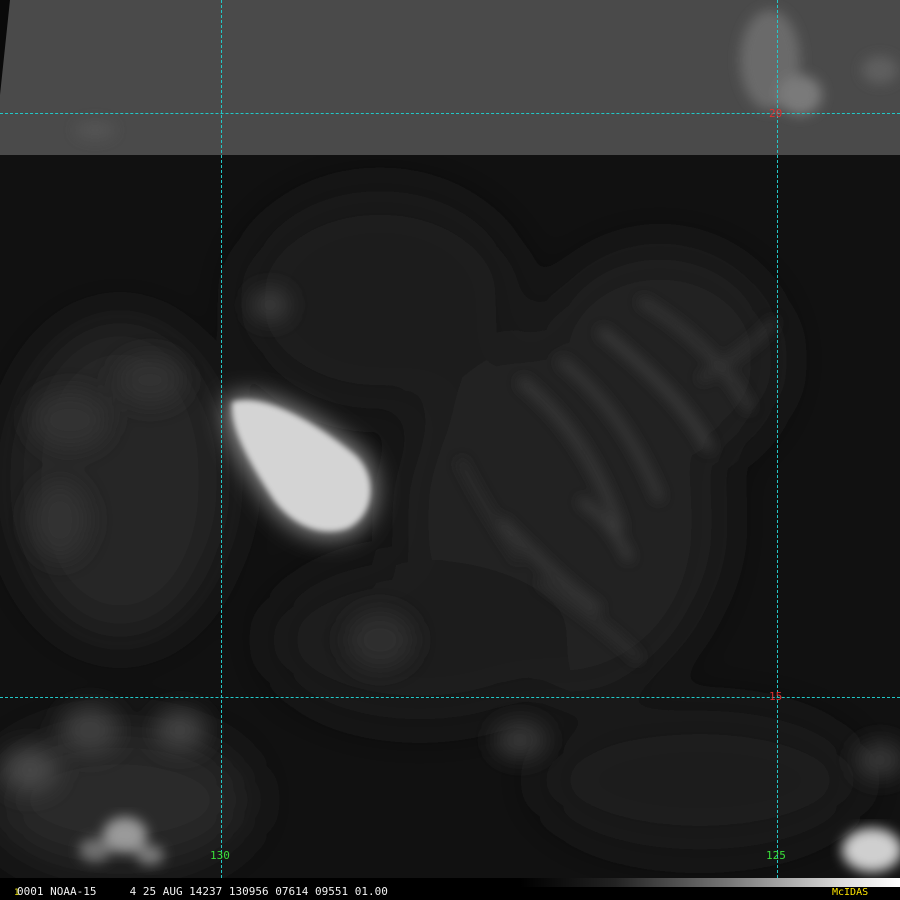 The height and width of the screenshot is (900, 900). Describe the element at coordinates (850, 892) in the screenshot. I see `mcidas-logo: McIDAS` at that location.